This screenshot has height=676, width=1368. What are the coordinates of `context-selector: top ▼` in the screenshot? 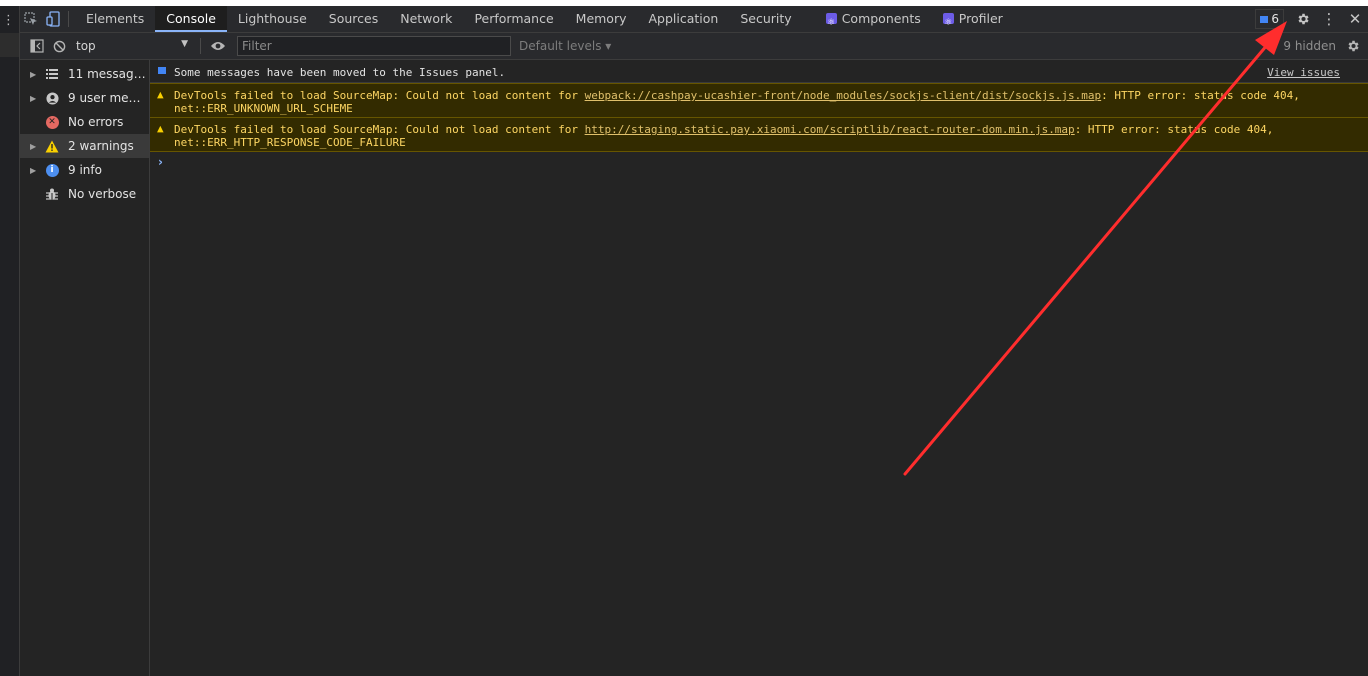 It's located at (135, 46).